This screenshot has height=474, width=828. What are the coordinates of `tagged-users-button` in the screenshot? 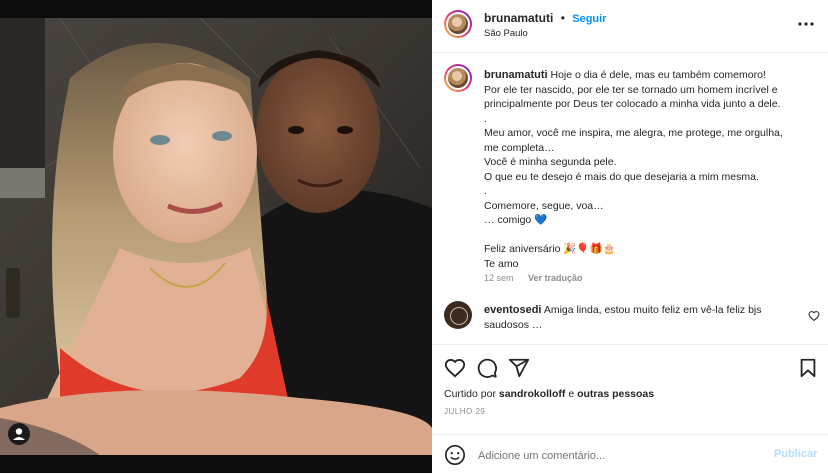 It's located at (19, 434).